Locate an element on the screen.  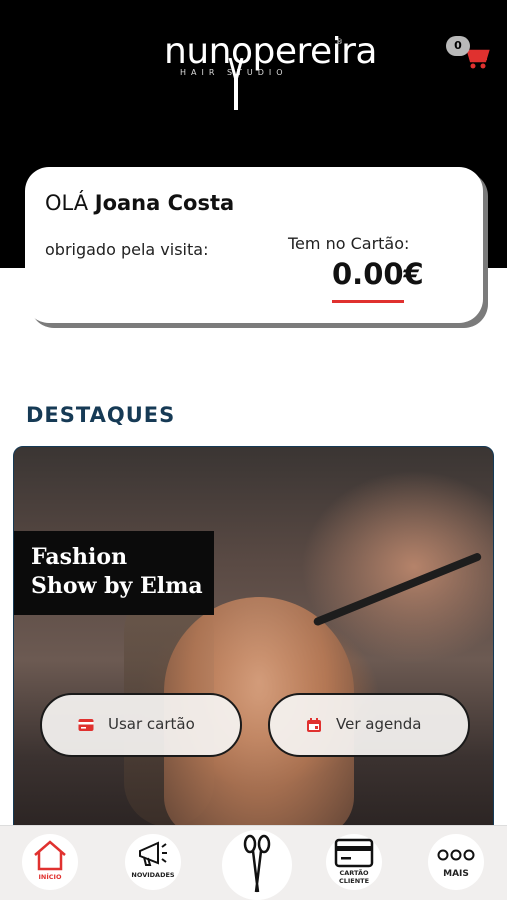
nav-inicio-label: INÍCIO is located at coordinates (50, 877).